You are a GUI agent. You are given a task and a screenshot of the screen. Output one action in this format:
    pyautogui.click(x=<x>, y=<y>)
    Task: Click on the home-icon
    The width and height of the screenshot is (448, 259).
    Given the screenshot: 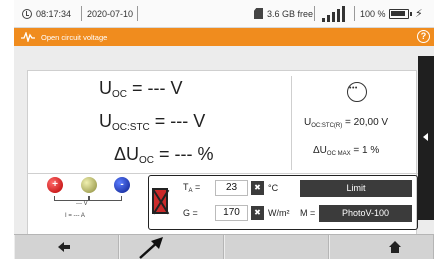 What is the action you would take?
    pyautogui.click(x=395, y=247)
    